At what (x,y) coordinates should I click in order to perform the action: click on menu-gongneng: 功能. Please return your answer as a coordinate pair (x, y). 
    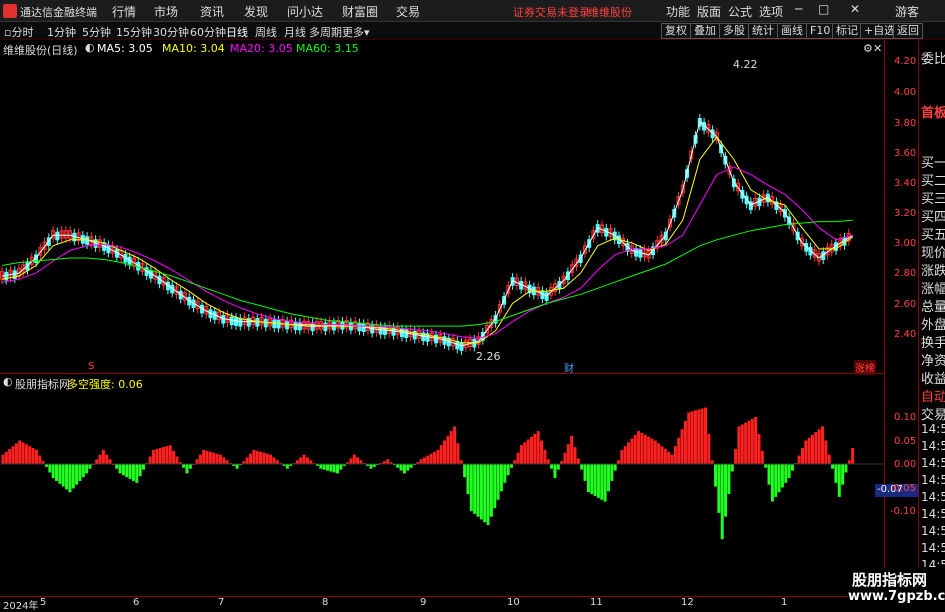
    Looking at the image, I should click on (678, 11).